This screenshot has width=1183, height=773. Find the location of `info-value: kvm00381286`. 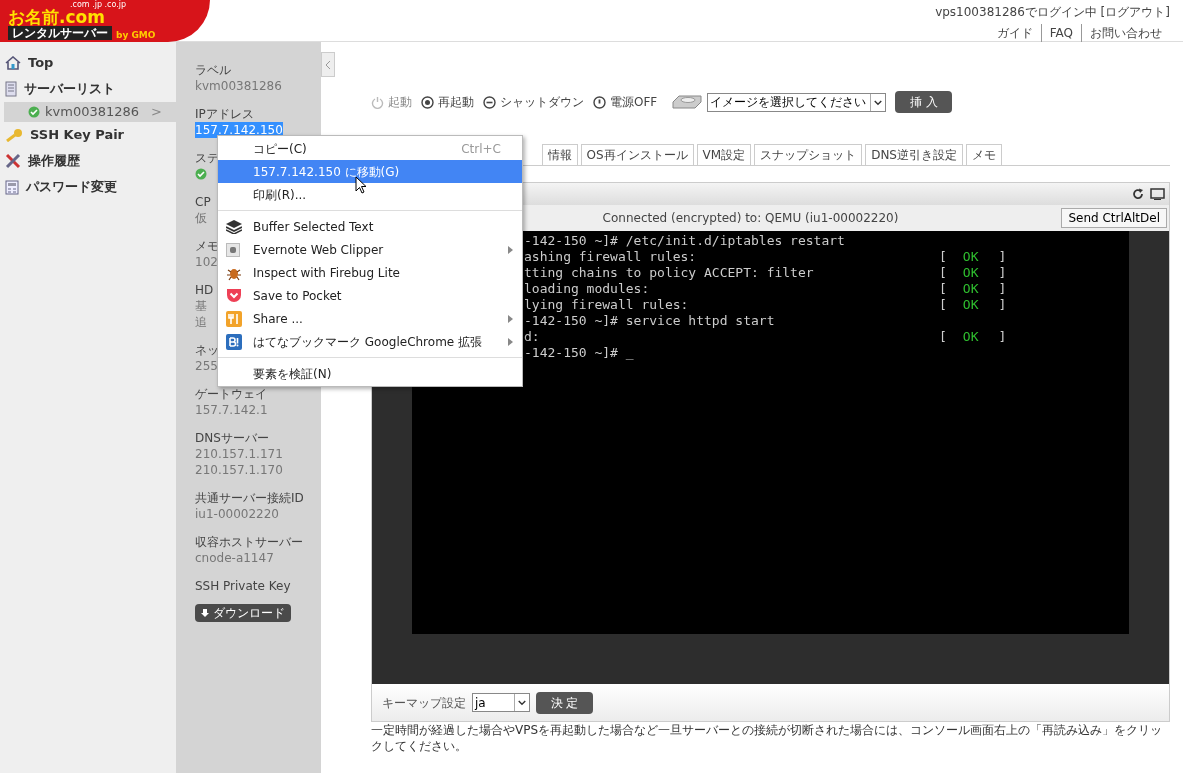

info-value: kvm00381286 is located at coordinates (238, 86).